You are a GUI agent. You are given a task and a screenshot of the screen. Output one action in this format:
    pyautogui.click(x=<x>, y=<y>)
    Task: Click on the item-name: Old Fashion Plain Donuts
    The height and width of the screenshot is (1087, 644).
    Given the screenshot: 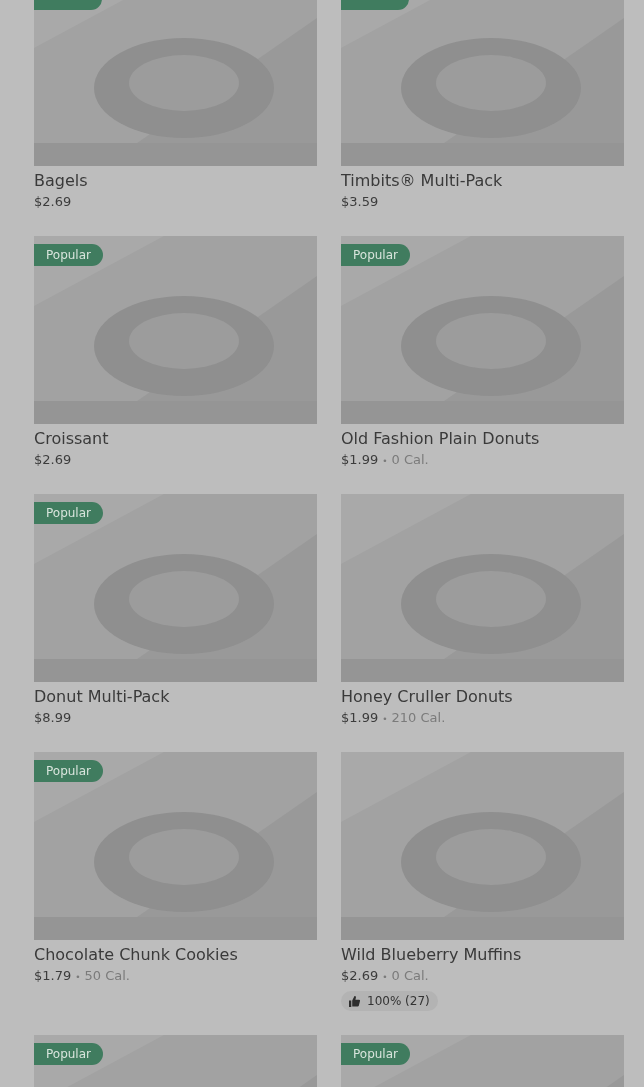 What is the action you would take?
    pyautogui.click(x=441, y=438)
    